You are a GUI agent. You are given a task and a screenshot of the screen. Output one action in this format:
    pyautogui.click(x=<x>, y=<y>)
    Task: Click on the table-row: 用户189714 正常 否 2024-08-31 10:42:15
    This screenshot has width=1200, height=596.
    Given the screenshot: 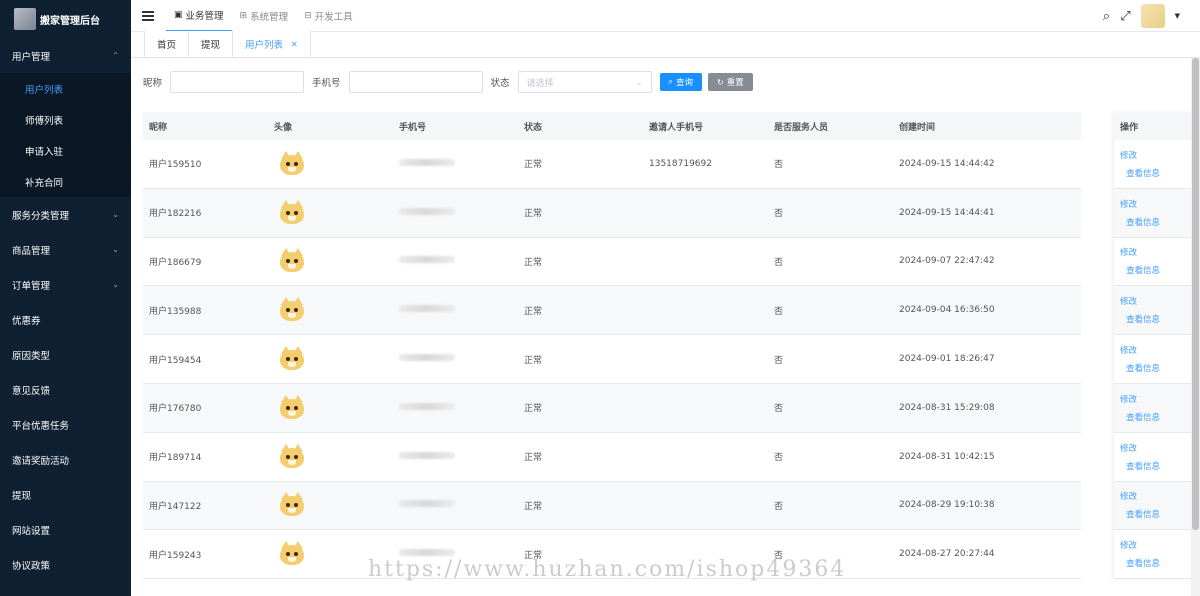 What is the action you would take?
    pyautogui.click(x=612, y=457)
    